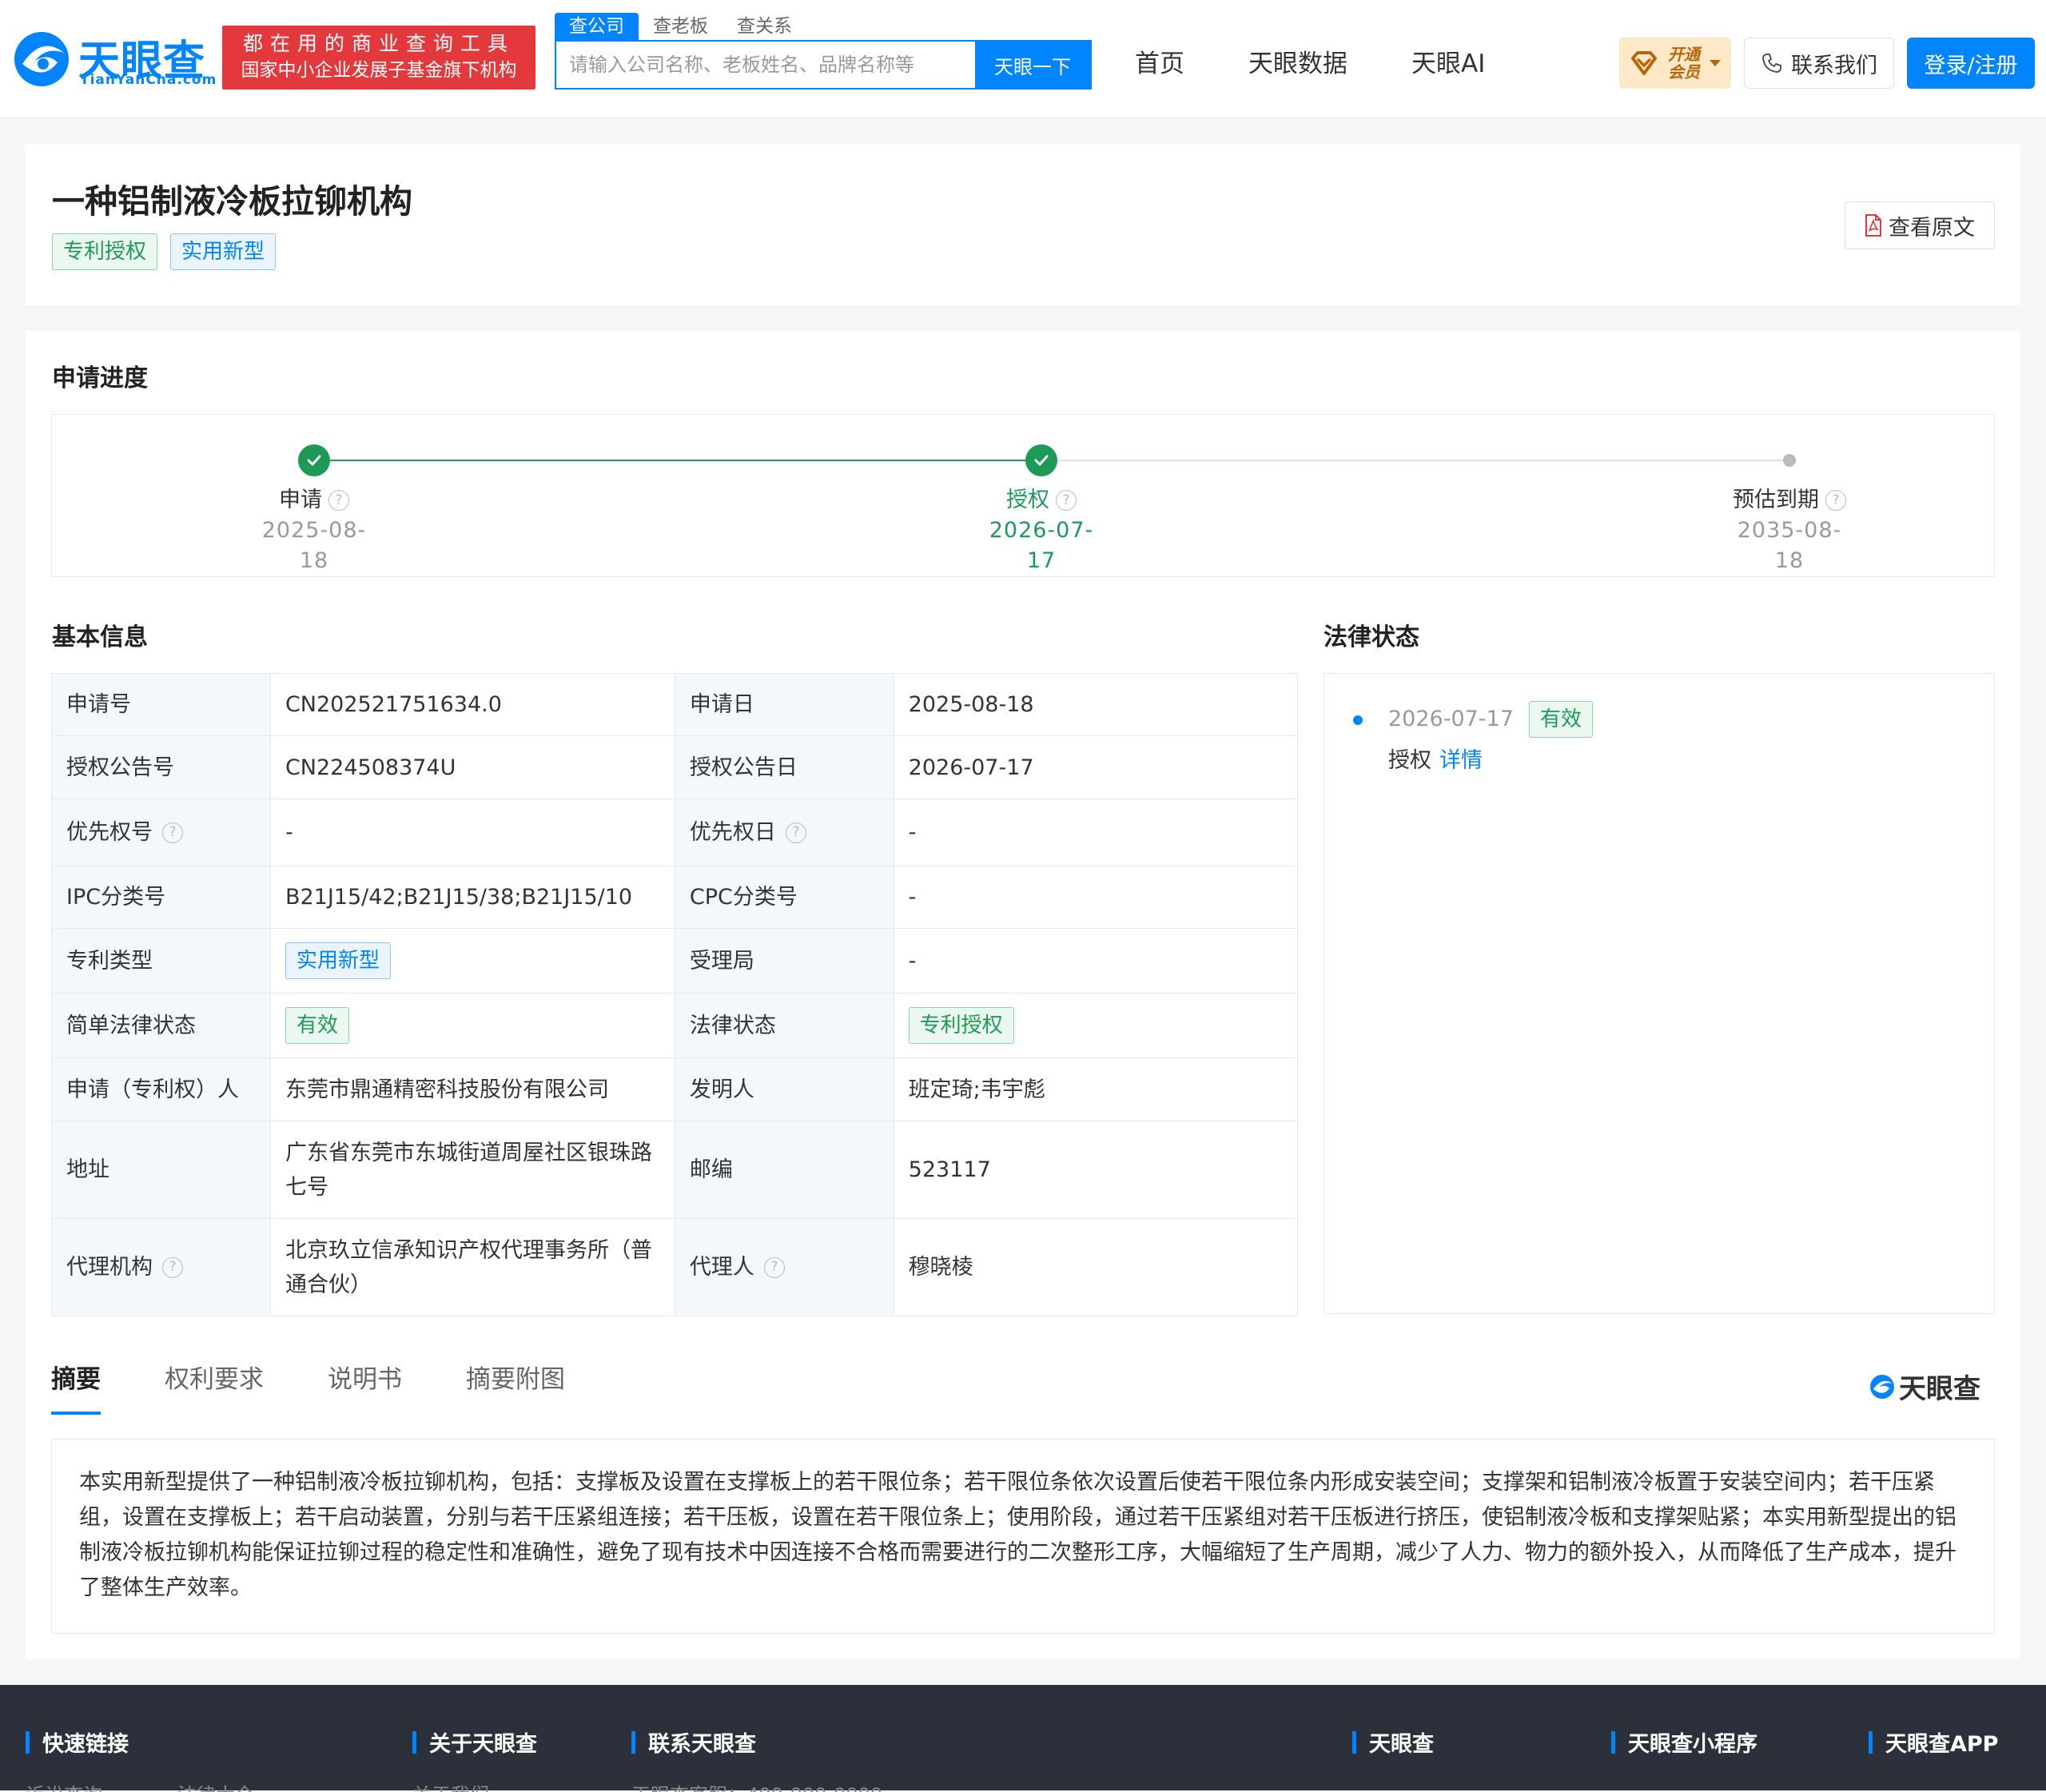 The image size is (2046, 1792). I want to click on label-grant-pub-no: 授权公告号, so click(161, 767).